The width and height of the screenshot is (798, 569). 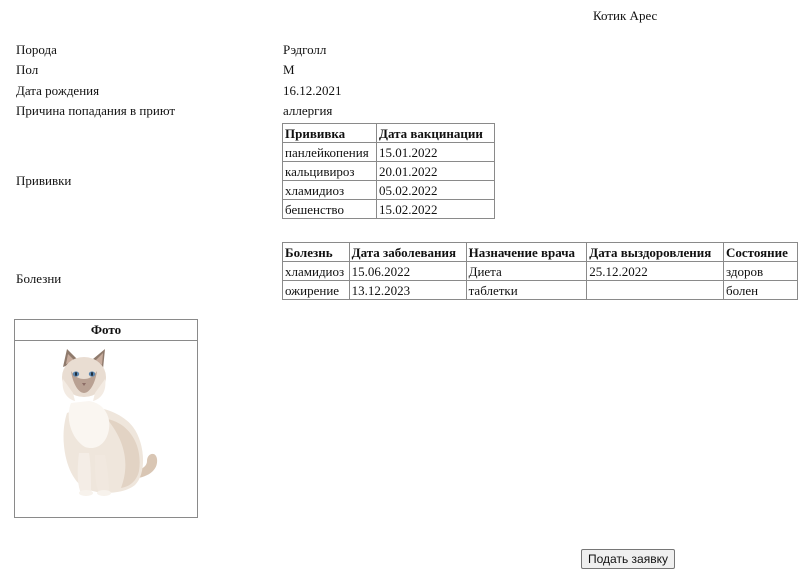 I want to click on column-header: Дата заболевания, so click(x=407, y=252).